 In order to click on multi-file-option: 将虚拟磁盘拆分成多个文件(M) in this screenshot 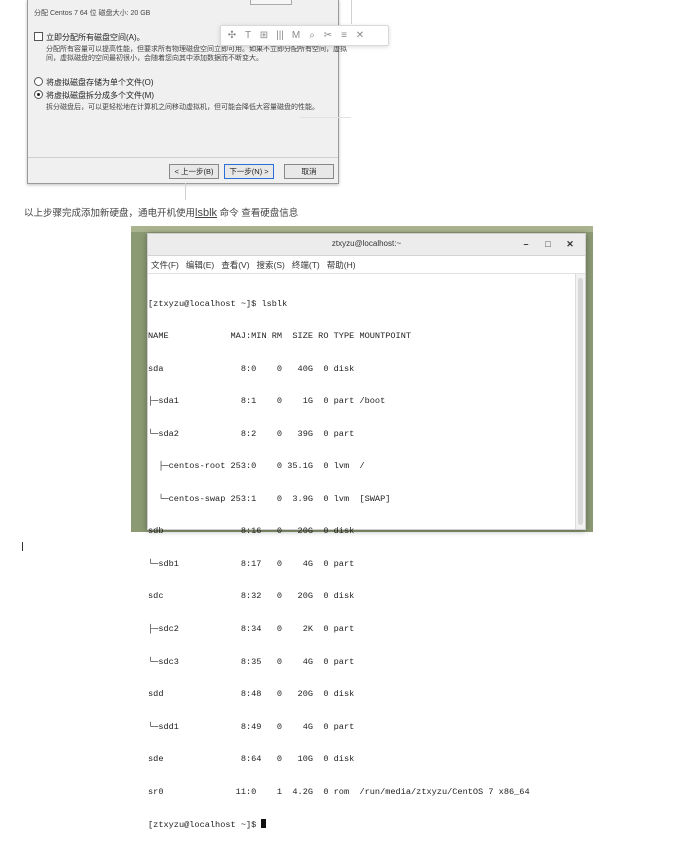, I will do `click(94, 95)`.